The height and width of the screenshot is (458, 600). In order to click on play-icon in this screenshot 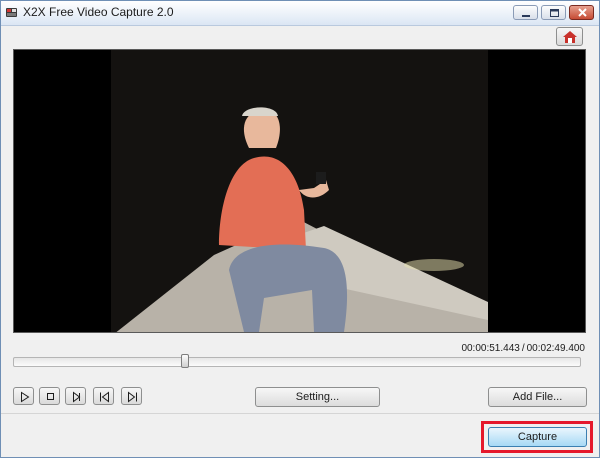, I will do `click(25, 397)`.